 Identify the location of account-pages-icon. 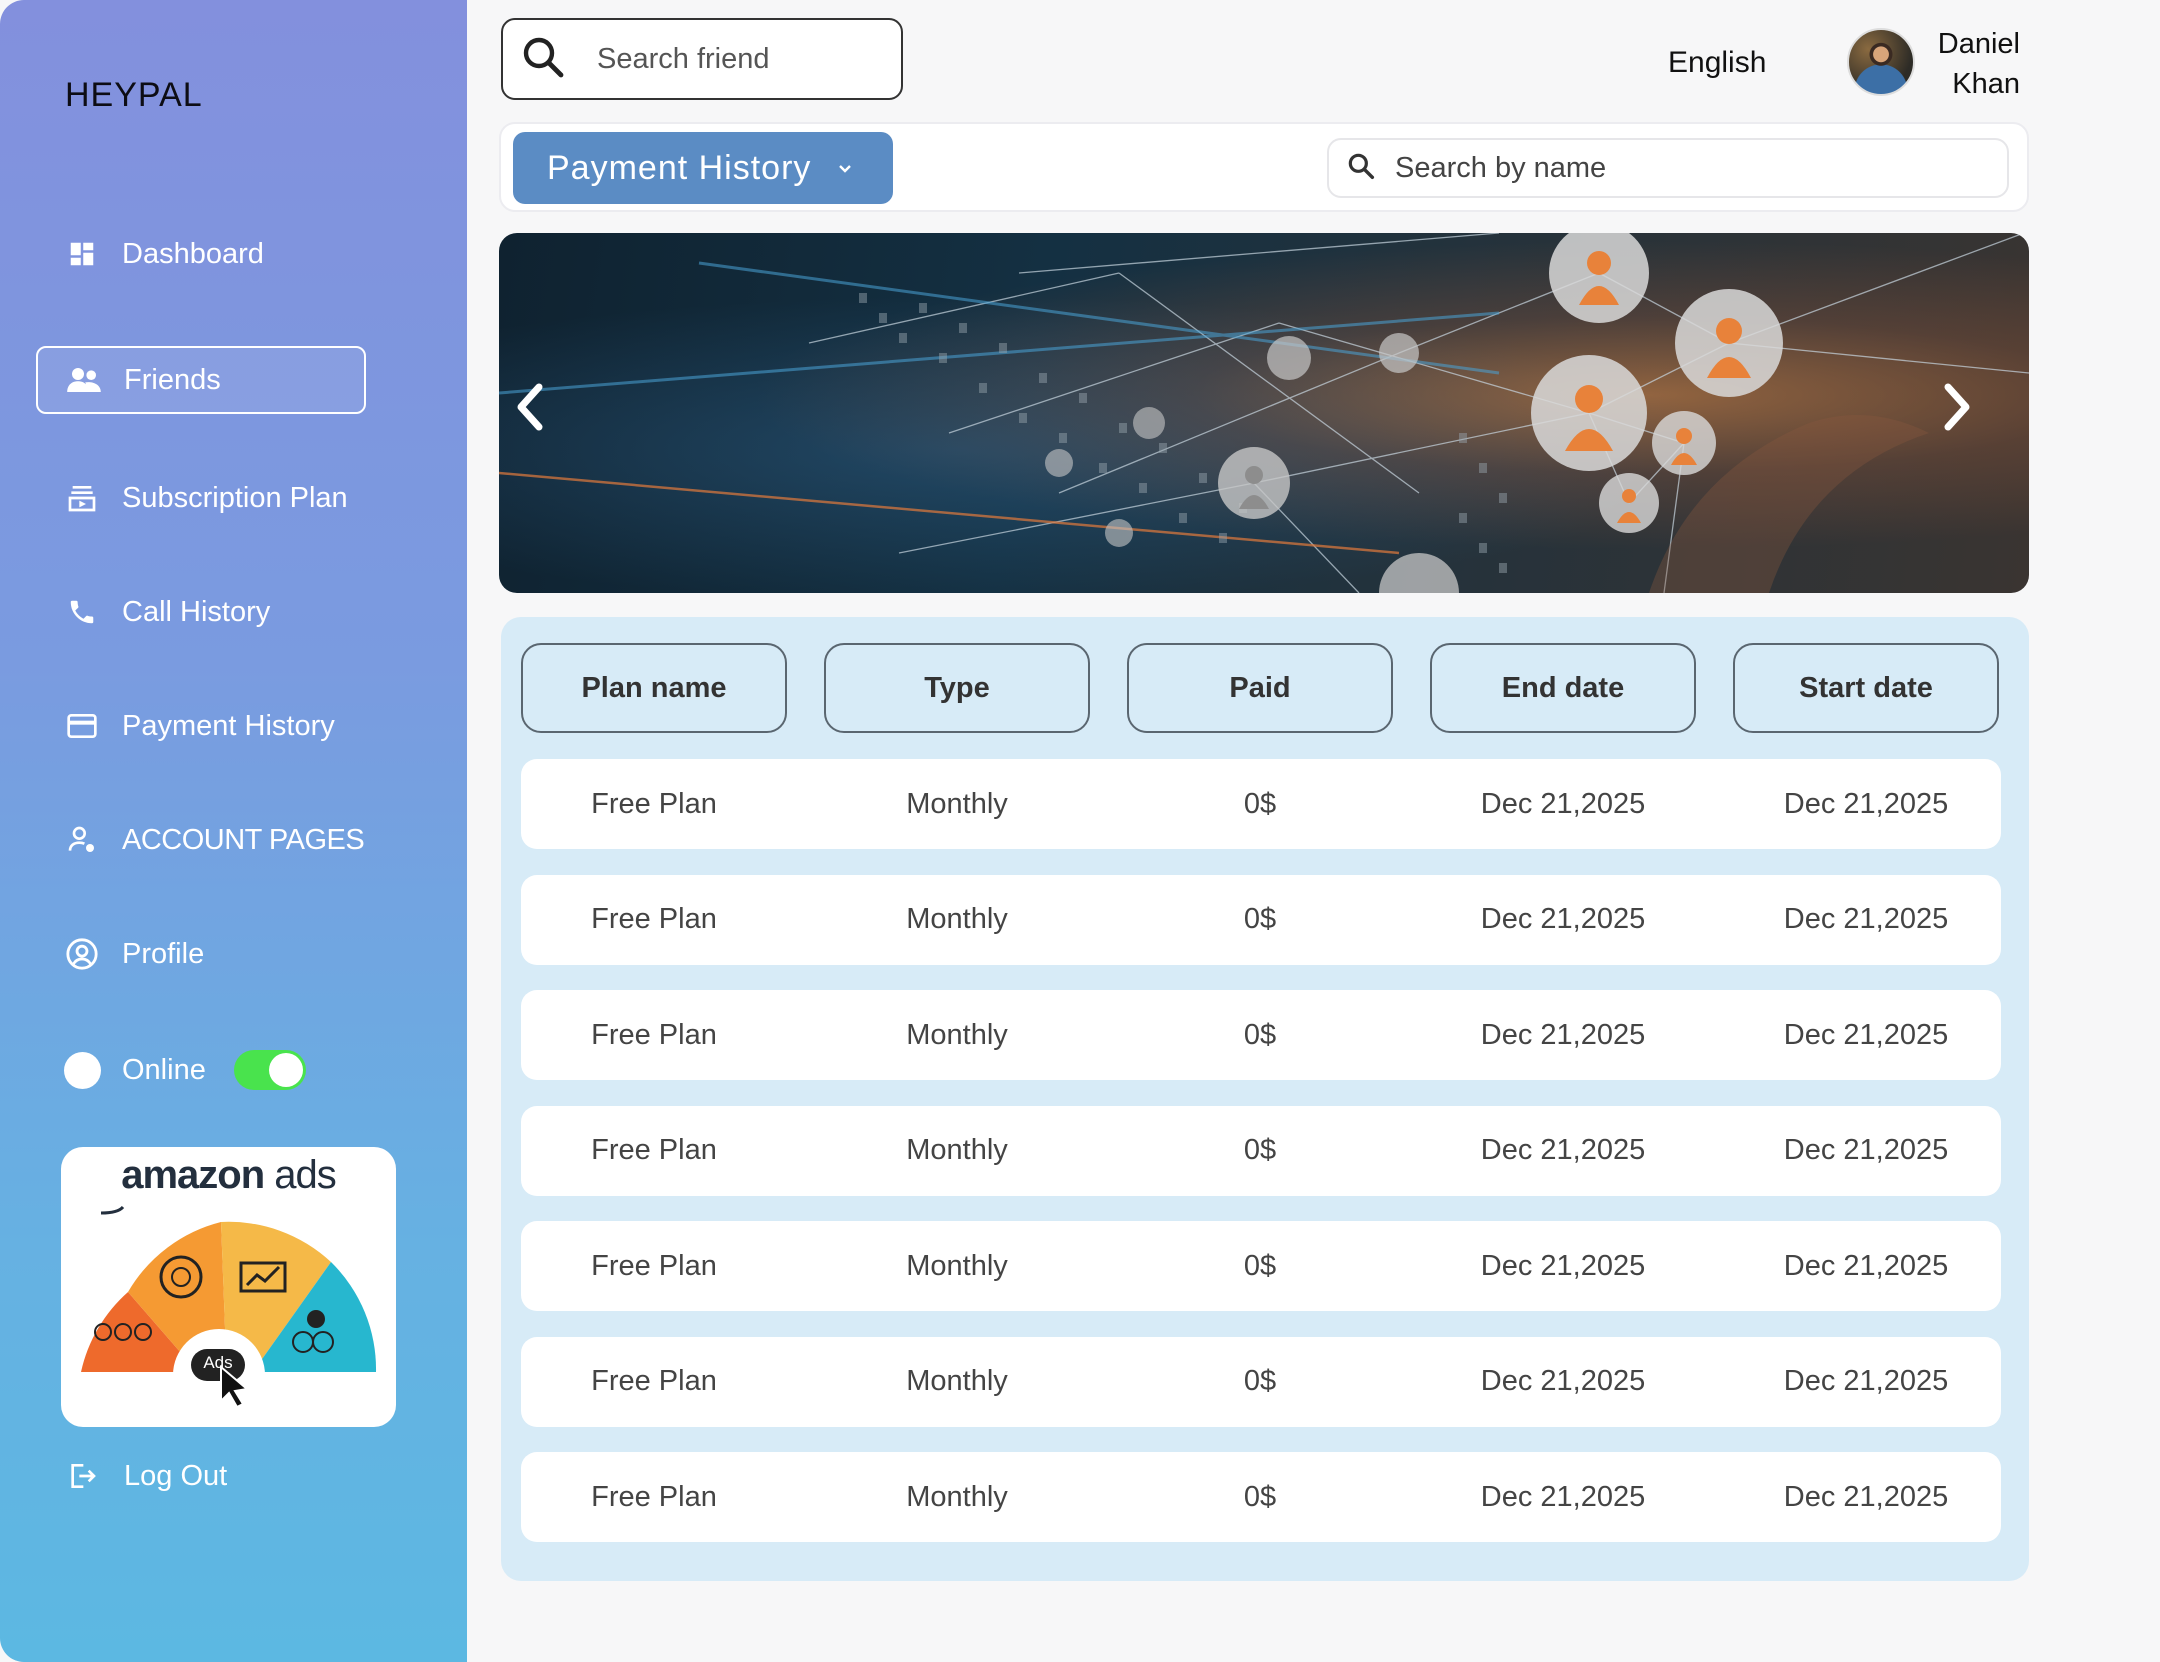
(82, 840).